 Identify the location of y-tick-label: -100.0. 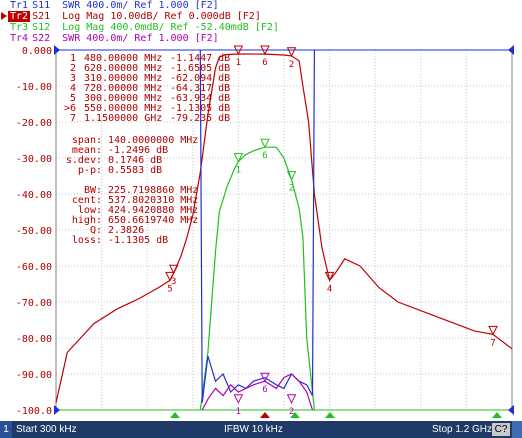
(34, 411).